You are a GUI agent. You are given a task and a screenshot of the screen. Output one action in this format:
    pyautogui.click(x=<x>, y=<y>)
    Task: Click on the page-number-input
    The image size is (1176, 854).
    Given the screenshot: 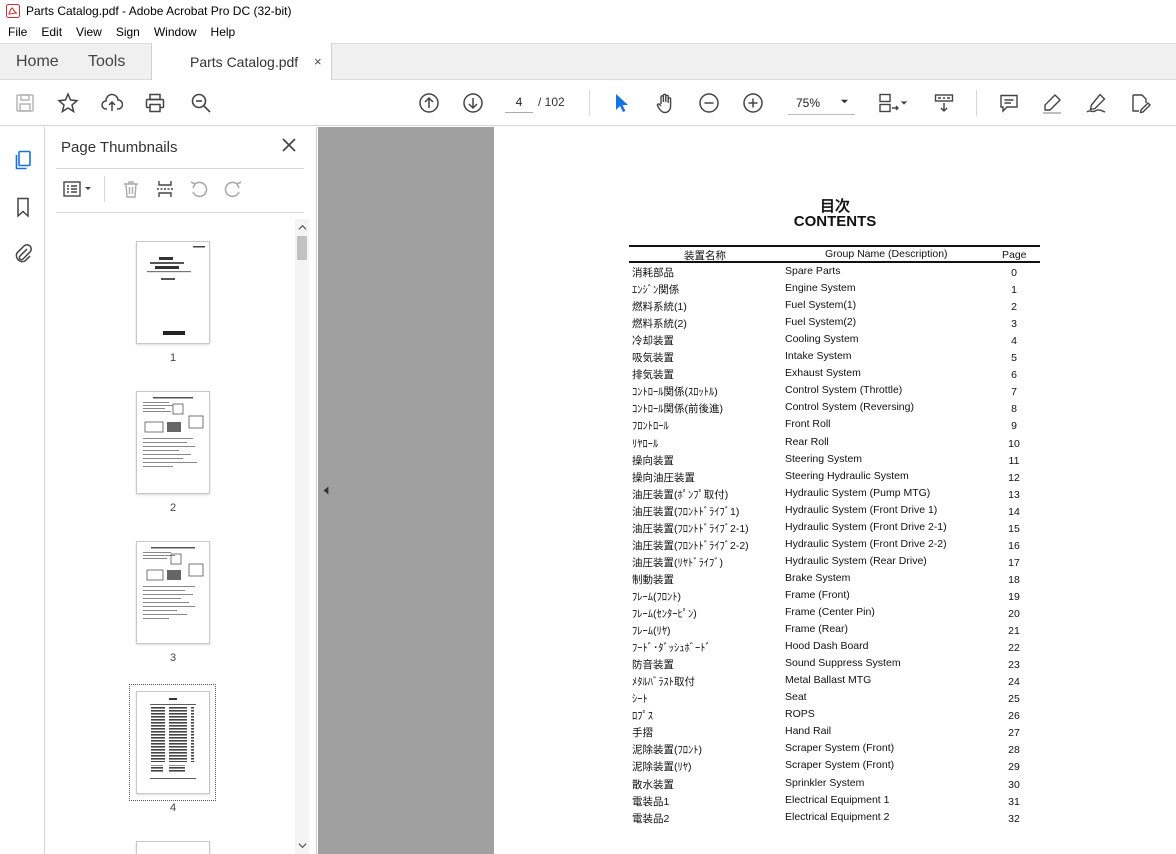 What is the action you would take?
    pyautogui.click(x=519, y=102)
    